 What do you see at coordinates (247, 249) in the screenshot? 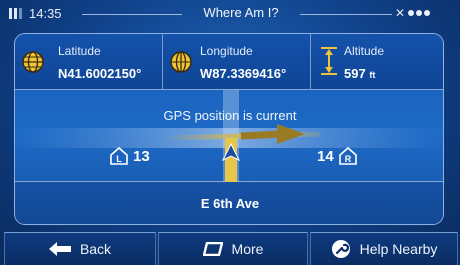
I see `more-button-label: More` at bounding box center [247, 249].